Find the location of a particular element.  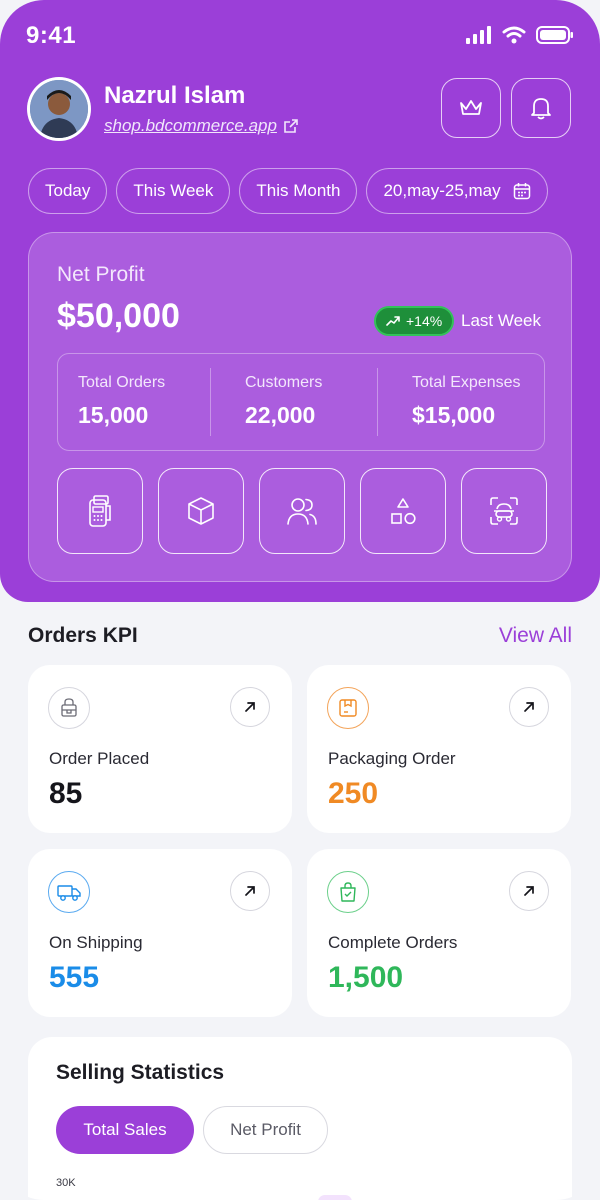

filter-label: This Month is located at coordinates (298, 190).